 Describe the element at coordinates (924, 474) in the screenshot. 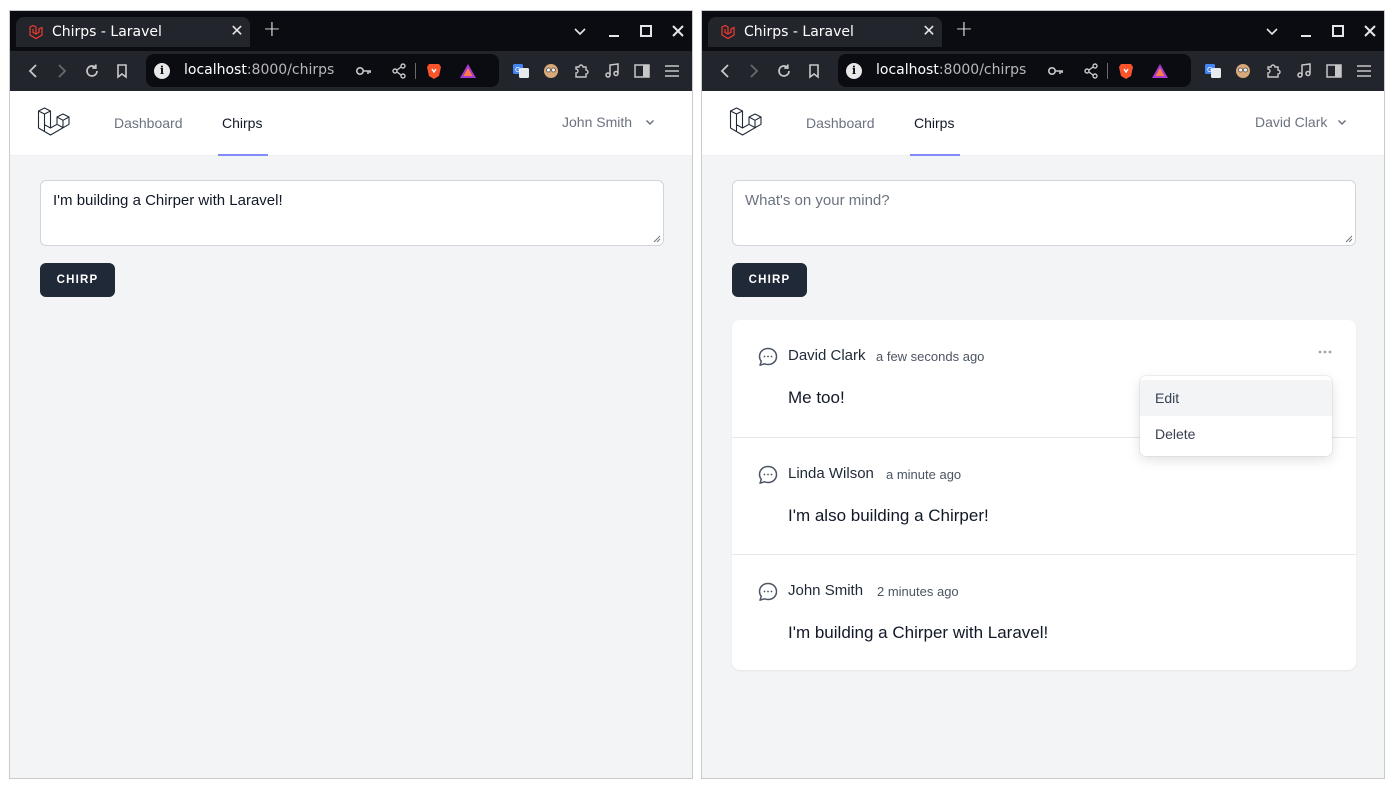

I see `chirp-timestamp: a minute ago` at that location.